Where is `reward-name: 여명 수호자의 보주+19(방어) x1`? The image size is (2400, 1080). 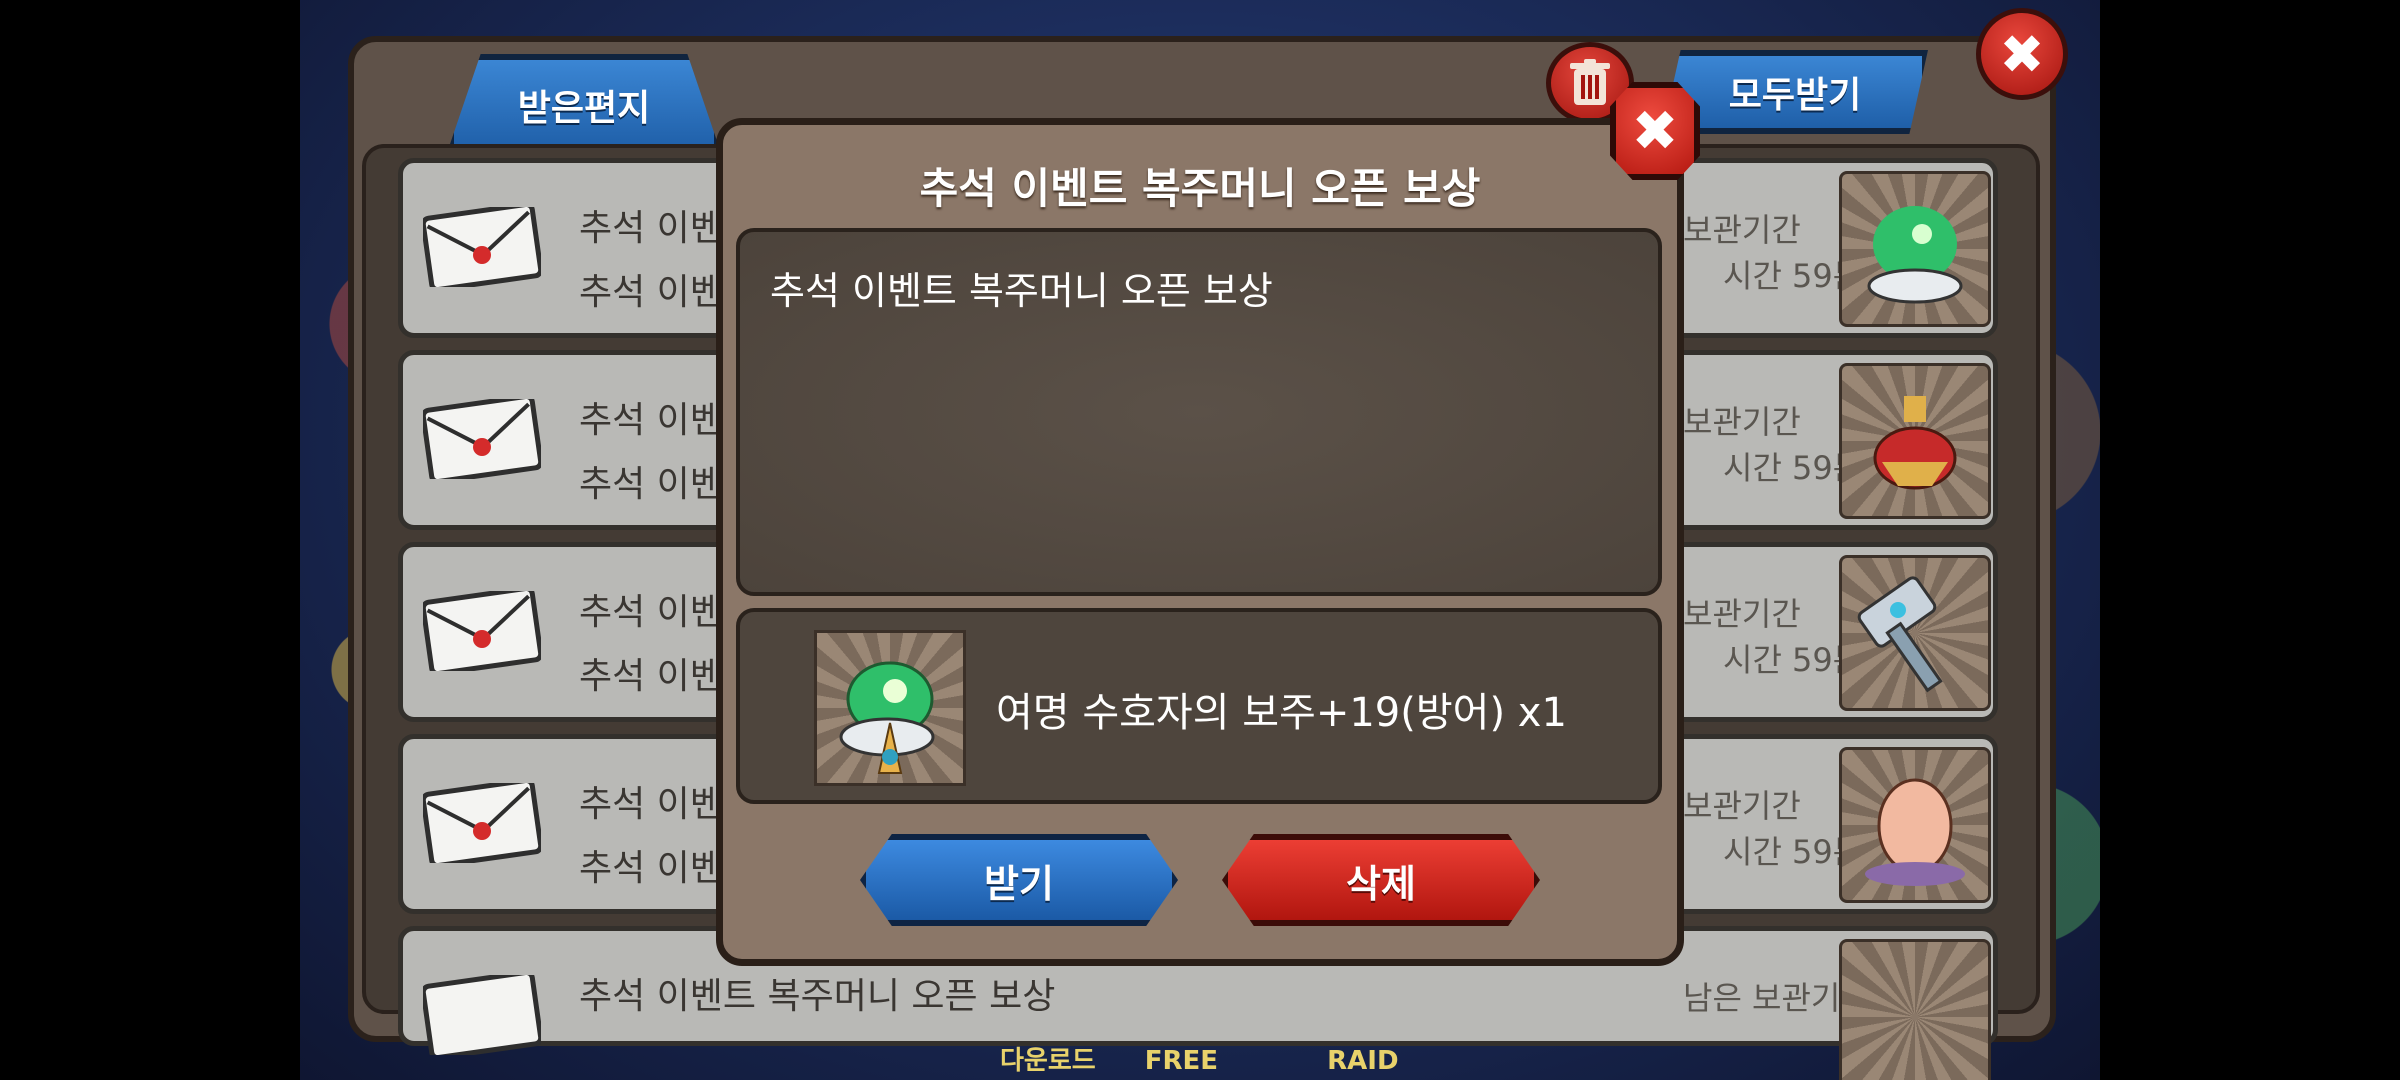 reward-name: 여명 수호자의 보주+19(방어) x1 is located at coordinates (1281, 713).